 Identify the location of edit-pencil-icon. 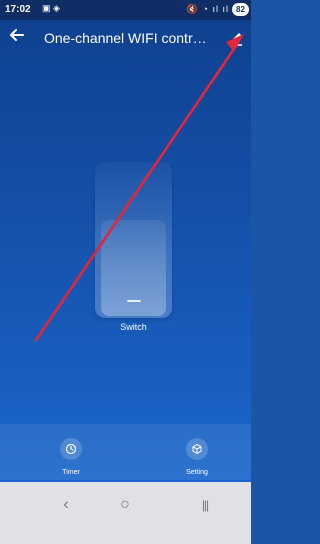
(236, 37).